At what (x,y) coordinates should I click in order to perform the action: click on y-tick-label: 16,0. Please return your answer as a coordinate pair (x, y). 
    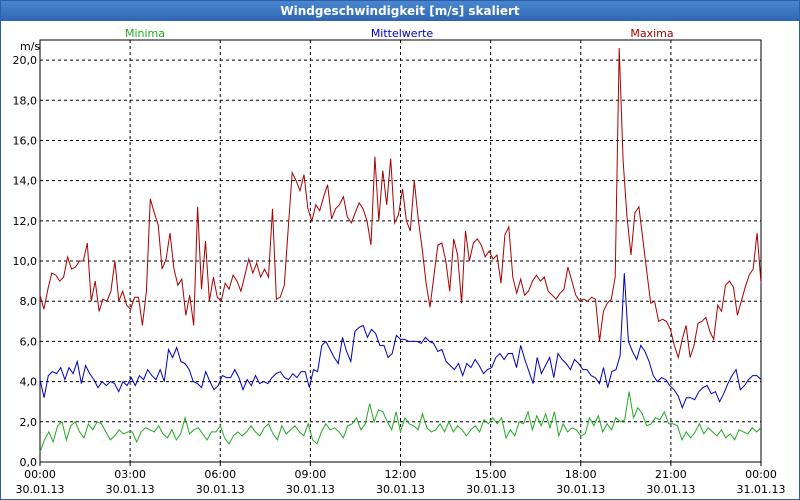
    Looking at the image, I should click on (25, 140).